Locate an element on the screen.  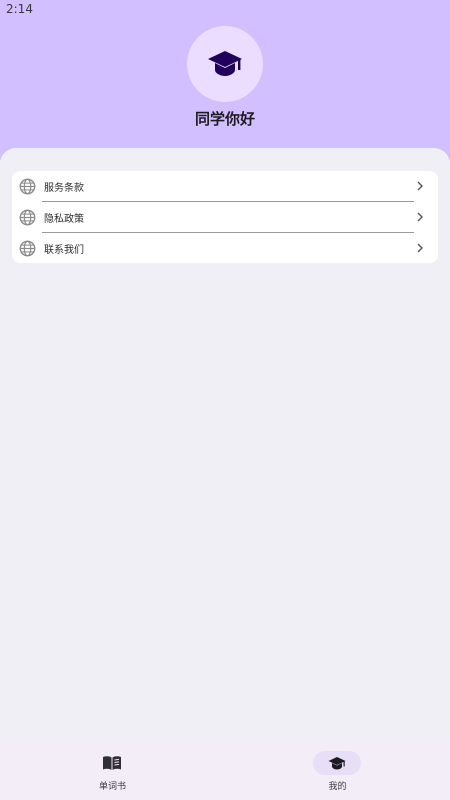
menu-item-label: 联系我们 is located at coordinates (64, 250).